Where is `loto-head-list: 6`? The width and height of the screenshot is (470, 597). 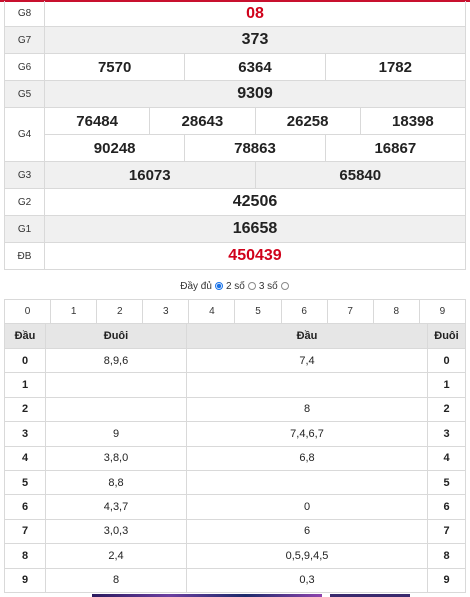 loto-head-list: 6 is located at coordinates (306, 531).